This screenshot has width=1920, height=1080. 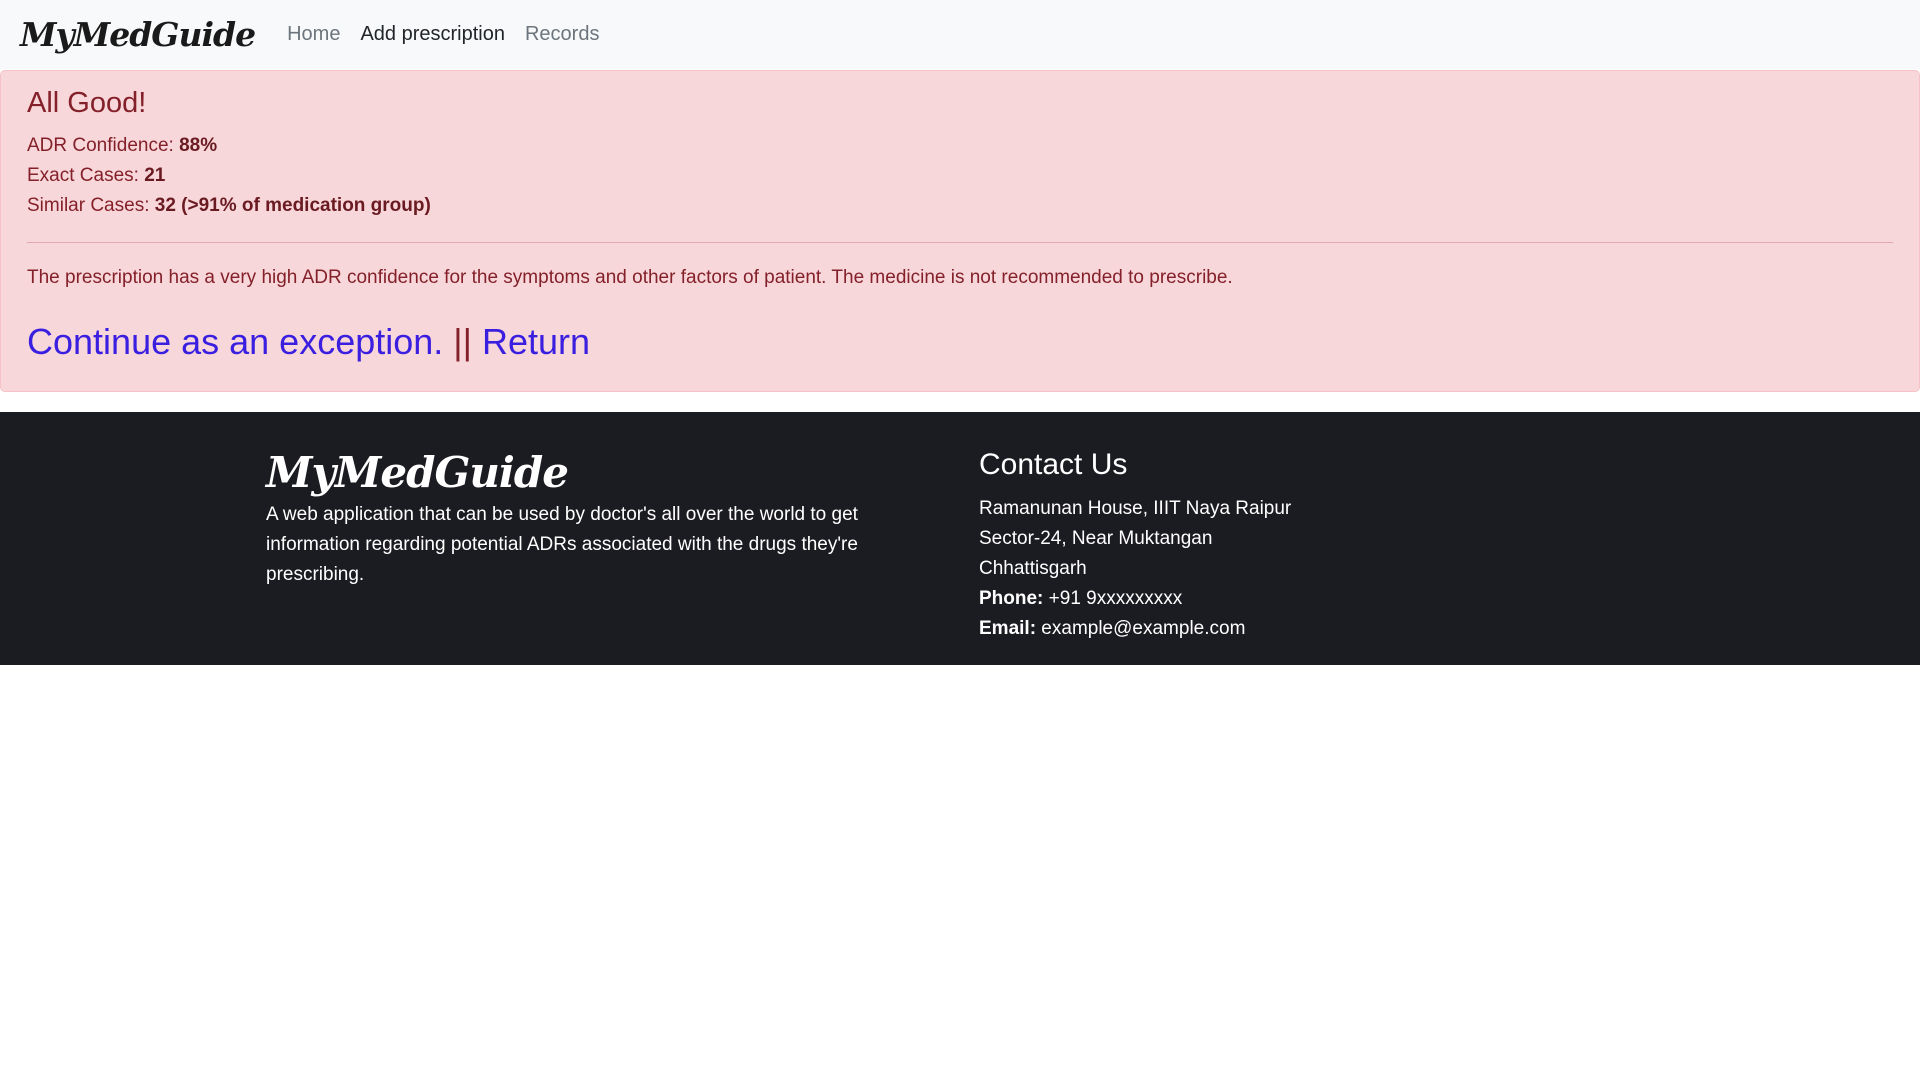 I want to click on exact-cases-line: Exact Cases: 21, so click(x=96, y=176).